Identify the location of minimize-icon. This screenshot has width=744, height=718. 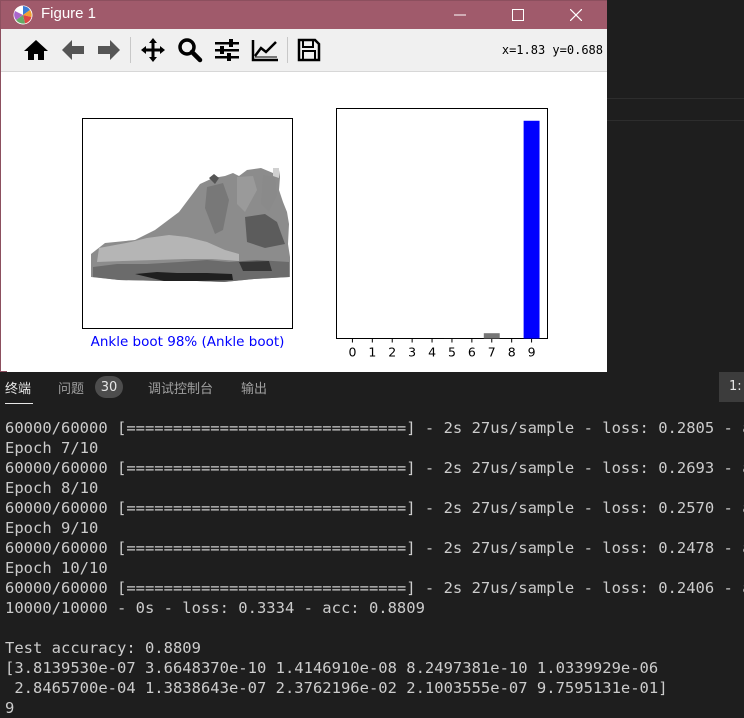
(460, 15).